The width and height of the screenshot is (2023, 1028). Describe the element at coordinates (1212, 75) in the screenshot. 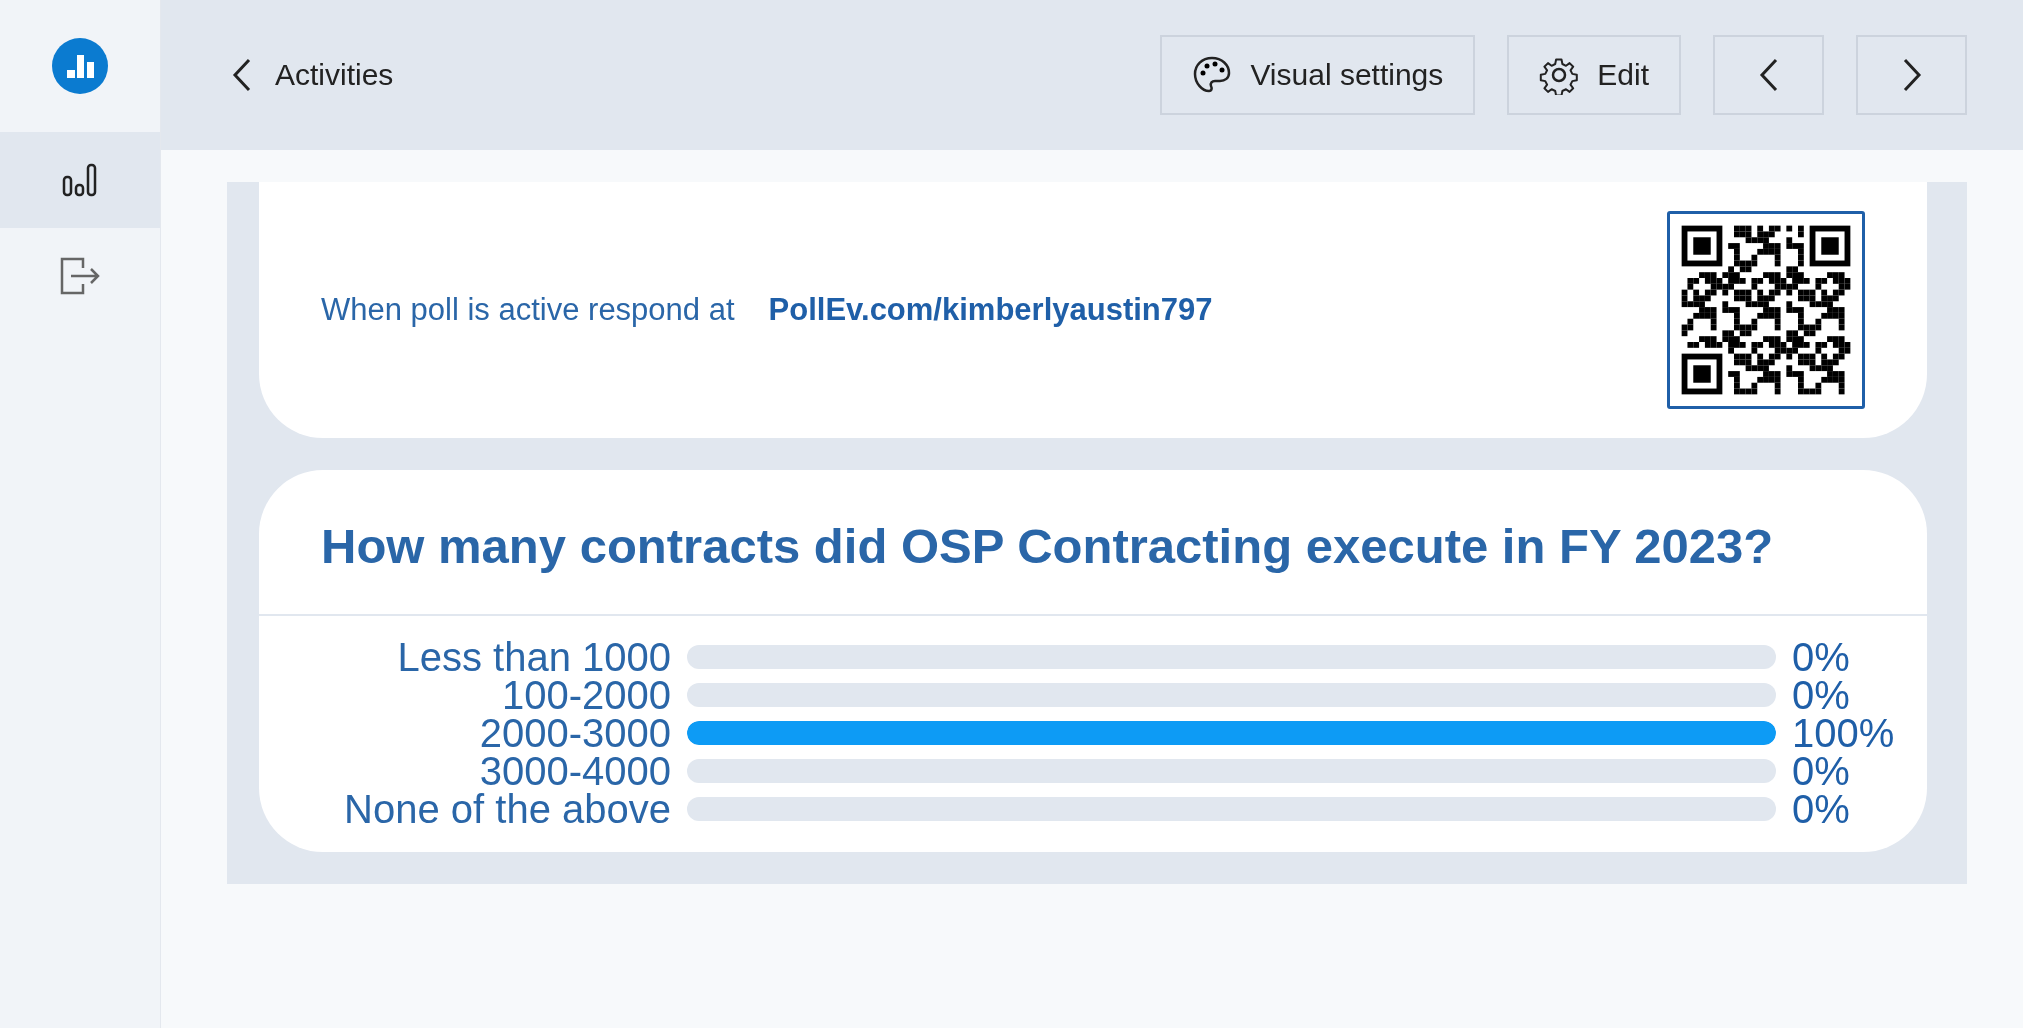

I see `palette-icon` at that location.